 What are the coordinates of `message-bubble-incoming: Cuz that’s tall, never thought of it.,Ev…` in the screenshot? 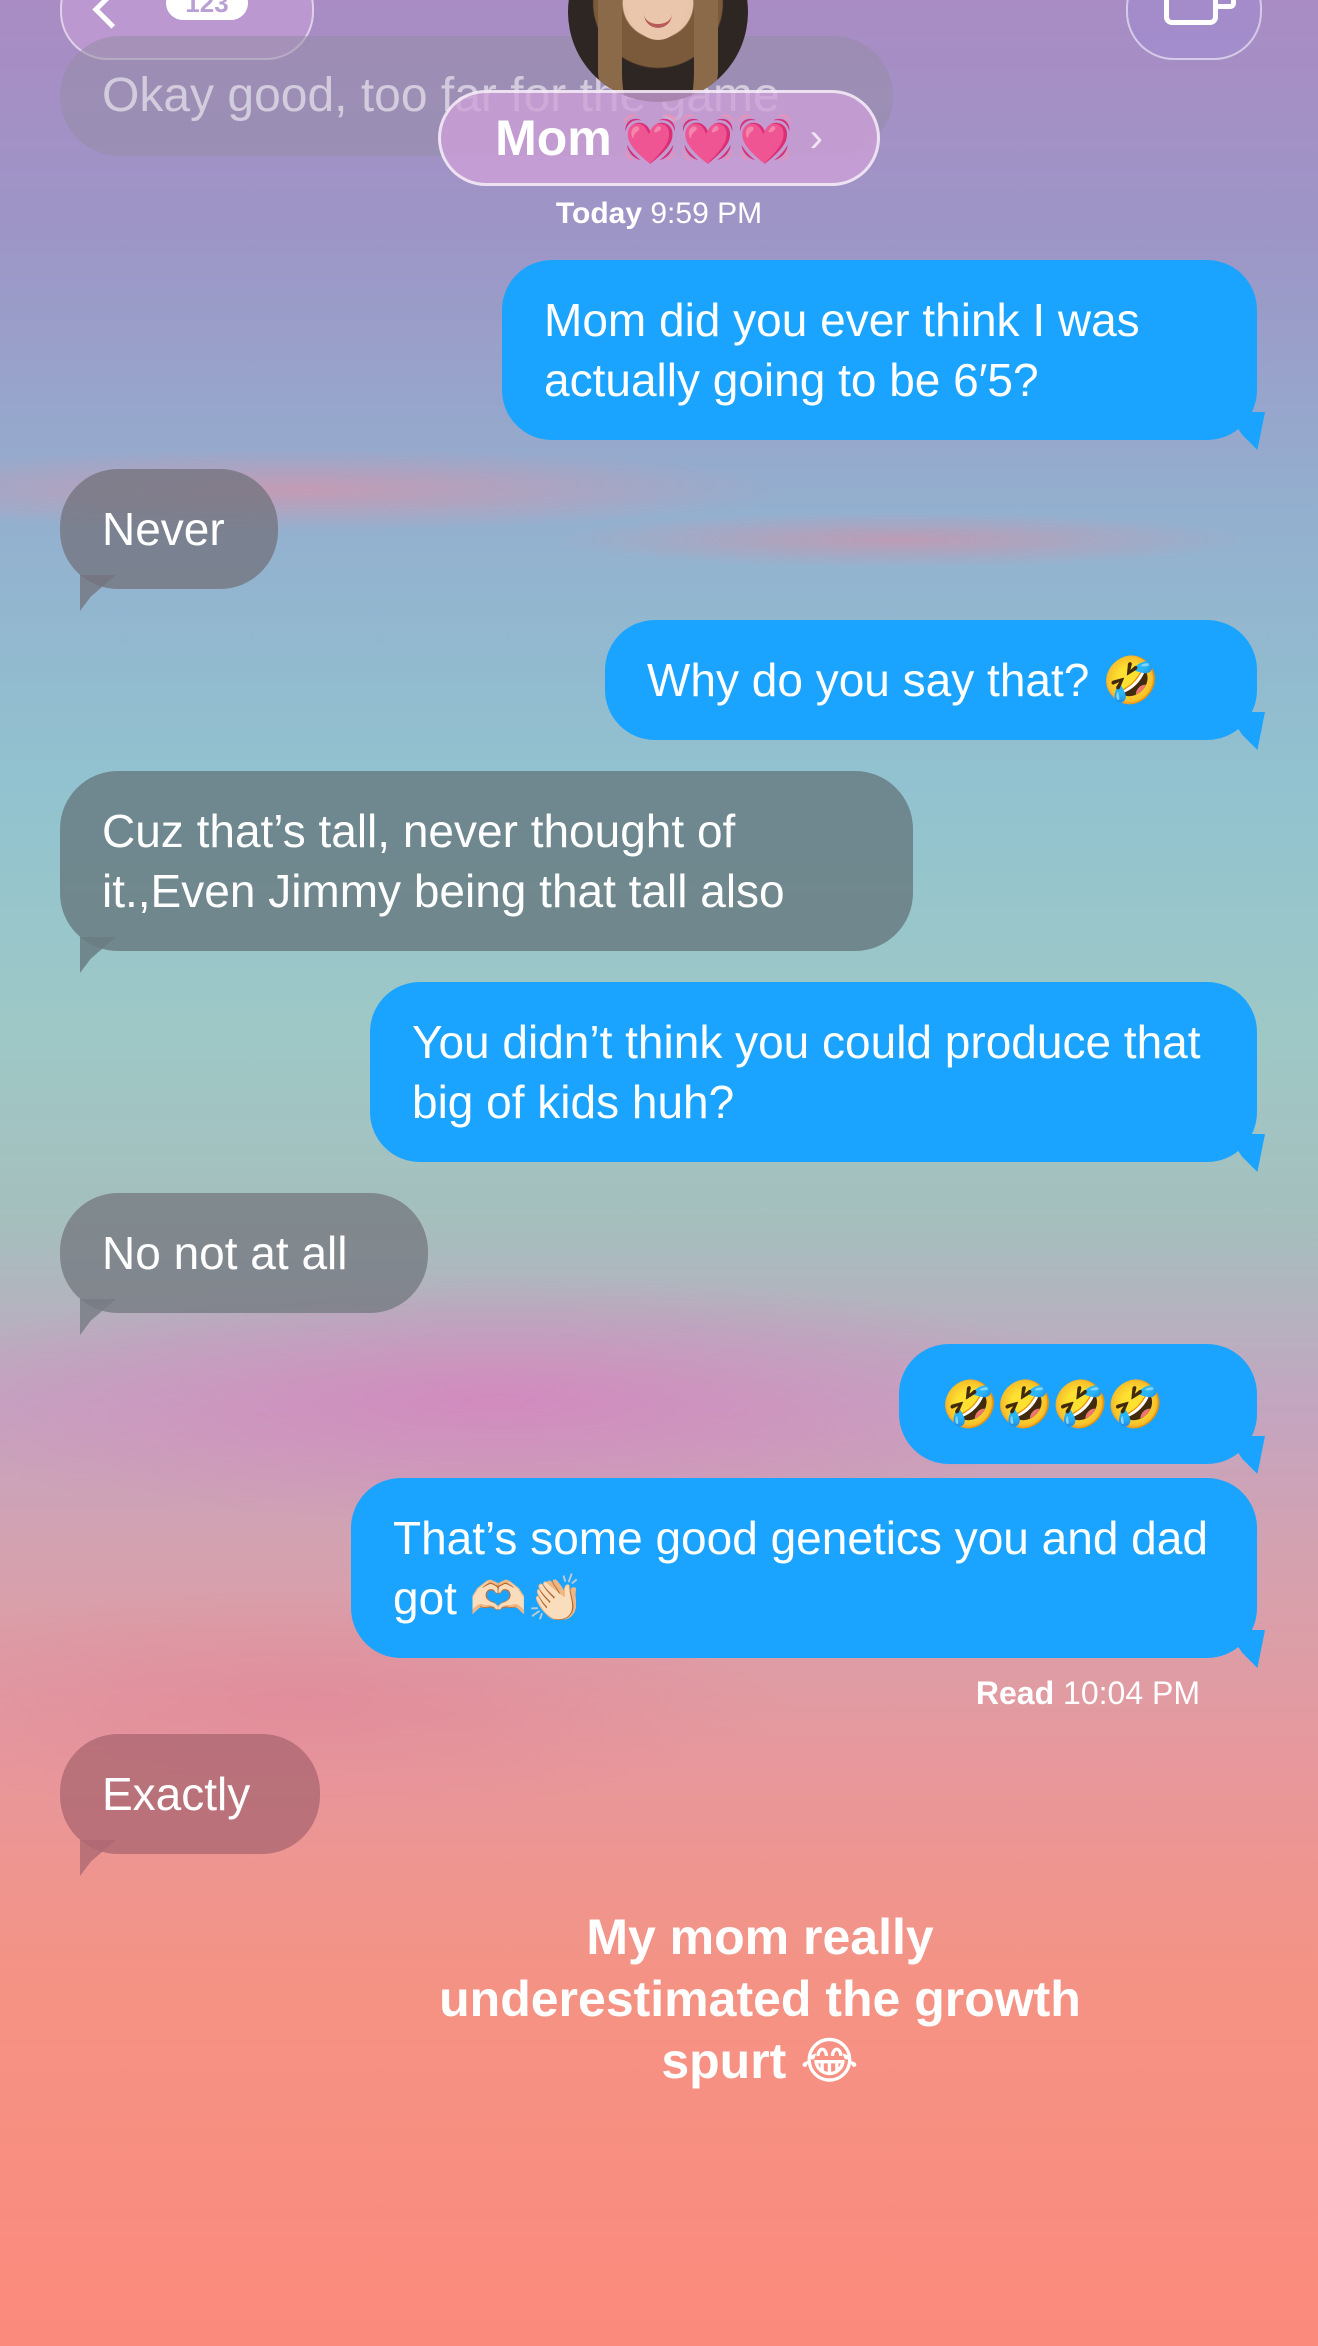 It's located at (486, 861).